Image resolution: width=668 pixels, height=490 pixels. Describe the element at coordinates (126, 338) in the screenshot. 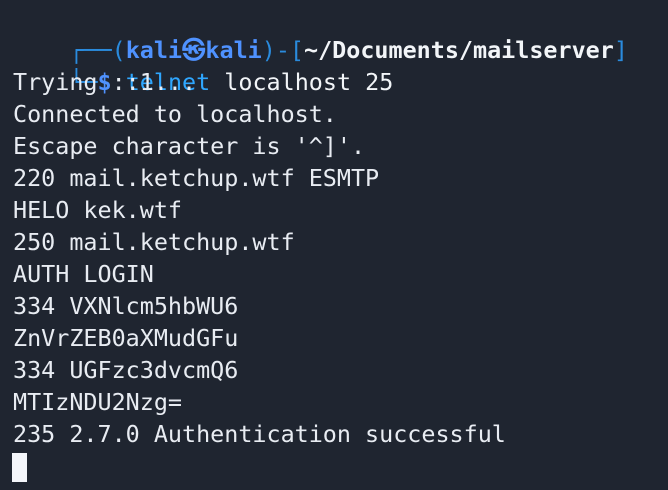

I see `output-line: ZnVrZEB0aXMudGFu` at that location.